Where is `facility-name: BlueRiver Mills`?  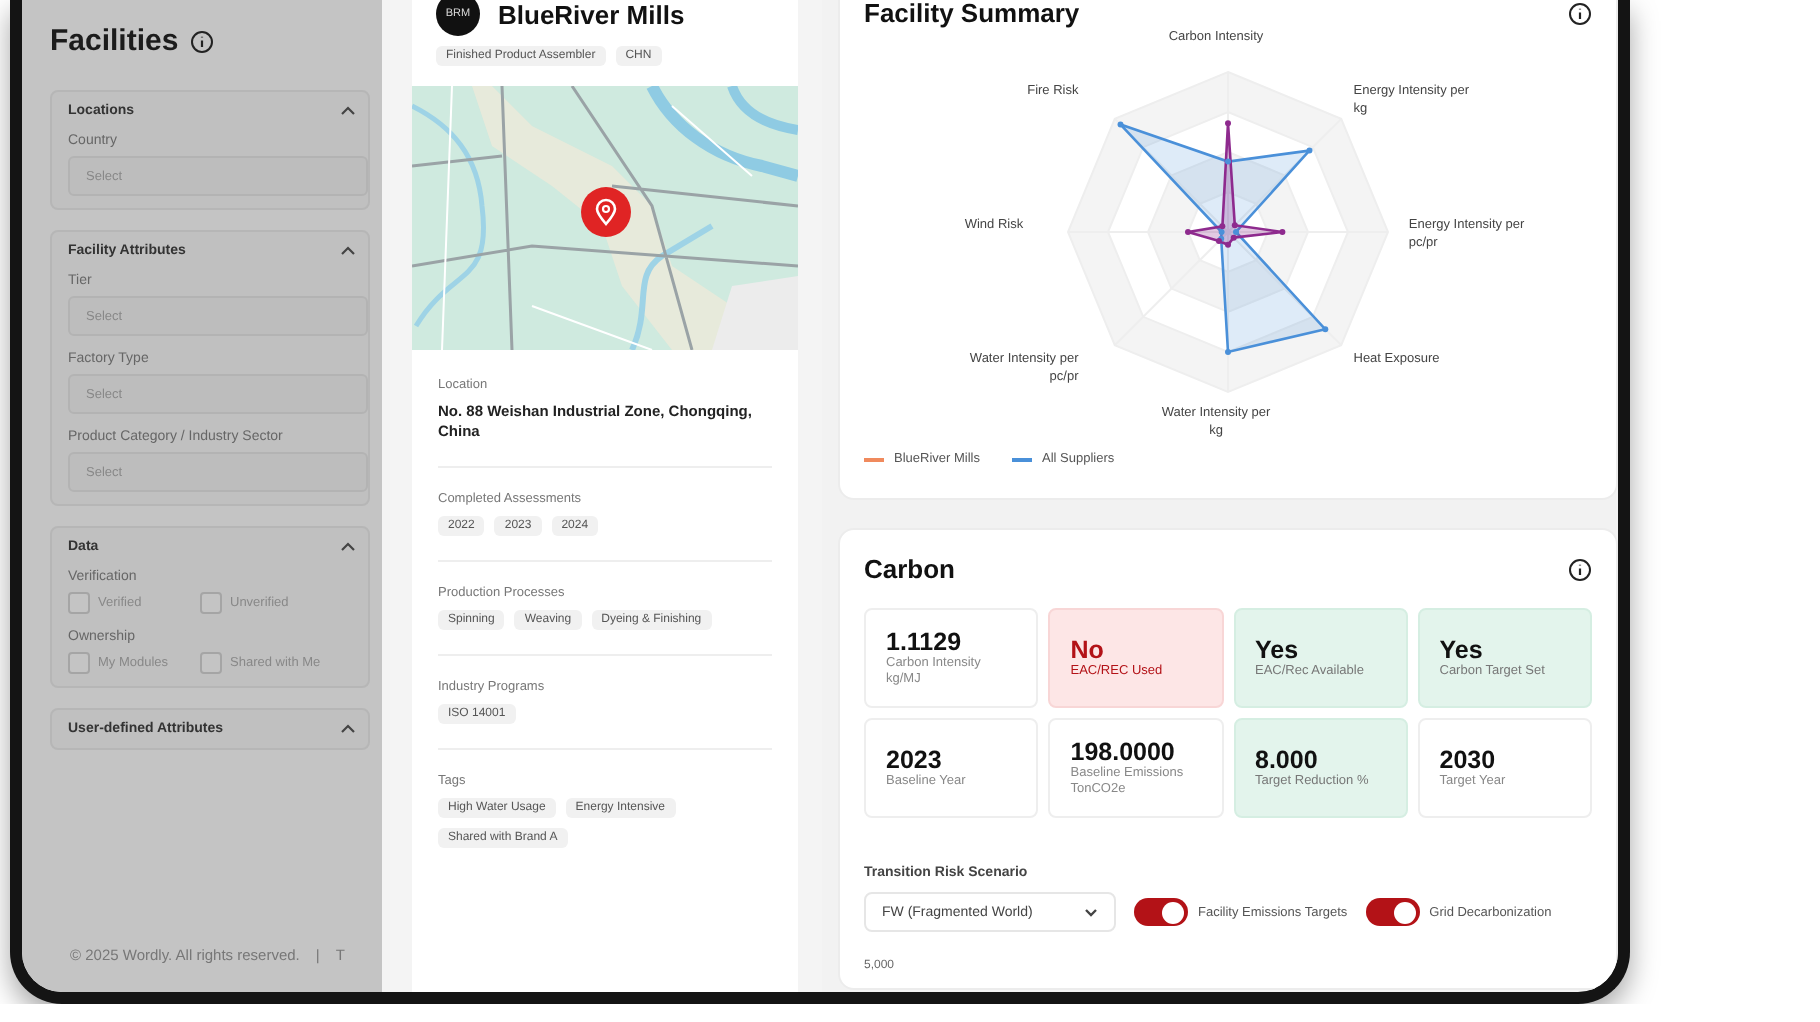
facility-name: BlueRiver Mills is located at coordinates (591, 14).